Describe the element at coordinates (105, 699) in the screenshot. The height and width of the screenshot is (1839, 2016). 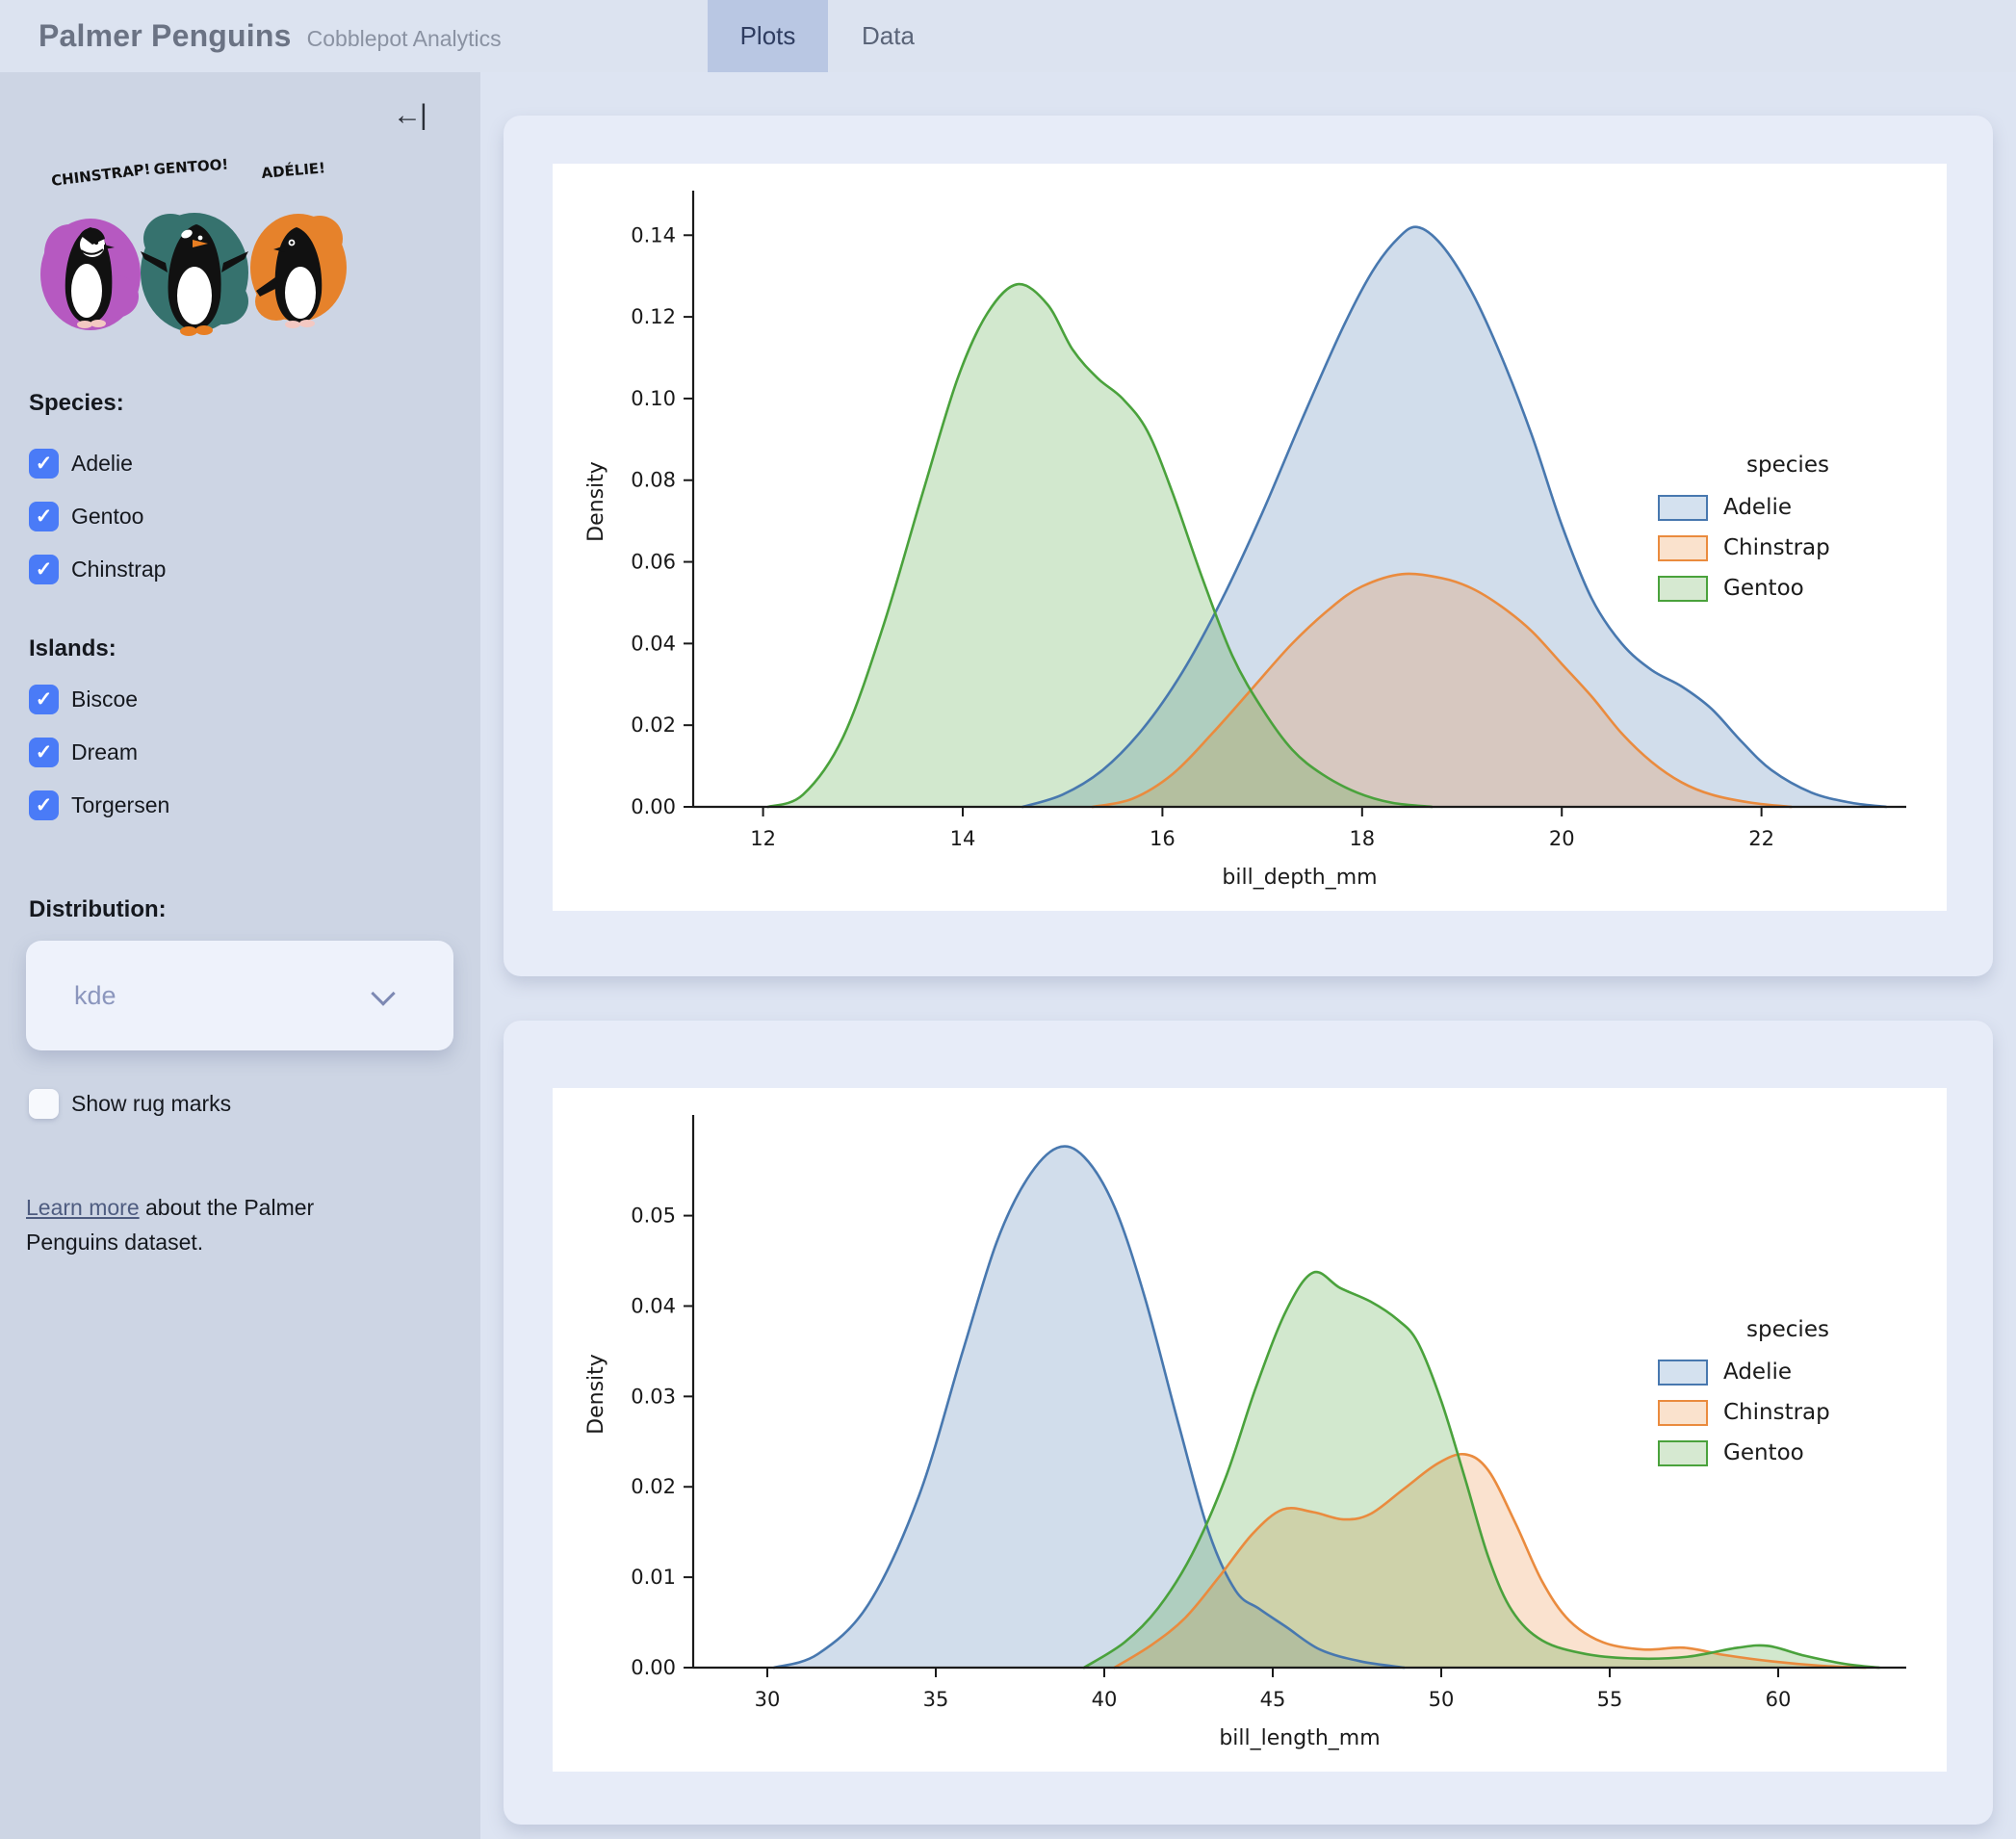
I see `checkbox-label: Biscoe` at that location.